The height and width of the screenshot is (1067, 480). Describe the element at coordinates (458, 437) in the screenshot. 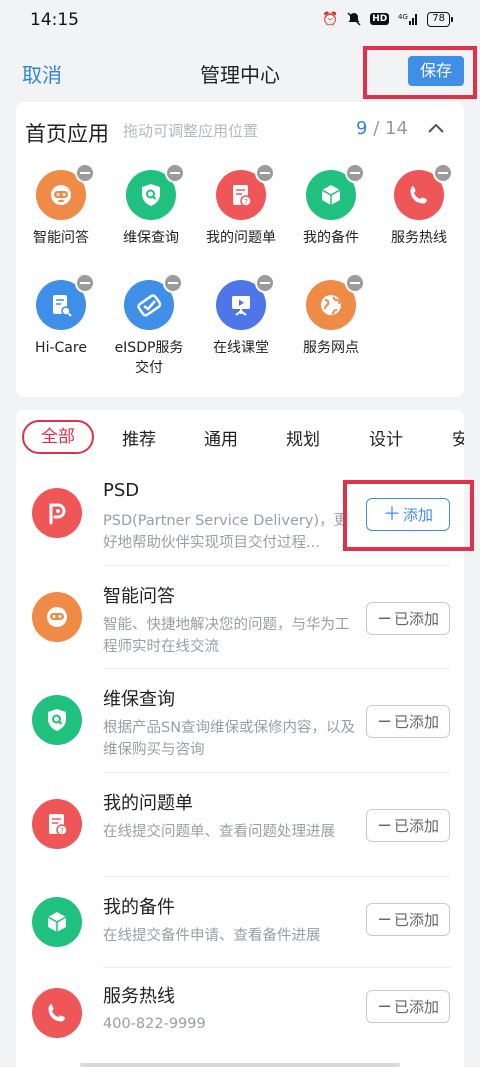

I see `tab-security: 安` at that location.